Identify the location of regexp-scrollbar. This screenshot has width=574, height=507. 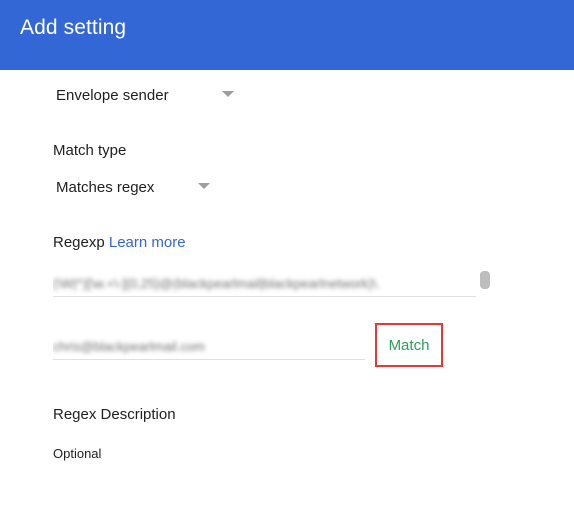
(485, 280).